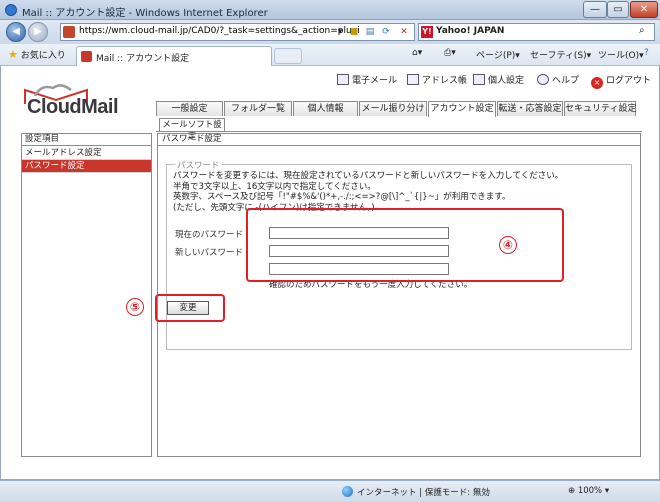  What do you see at coordinates (498, 54) in the screenshot?
I see `page-menu: ページ(P)▾` at bounding box center [498, 54].